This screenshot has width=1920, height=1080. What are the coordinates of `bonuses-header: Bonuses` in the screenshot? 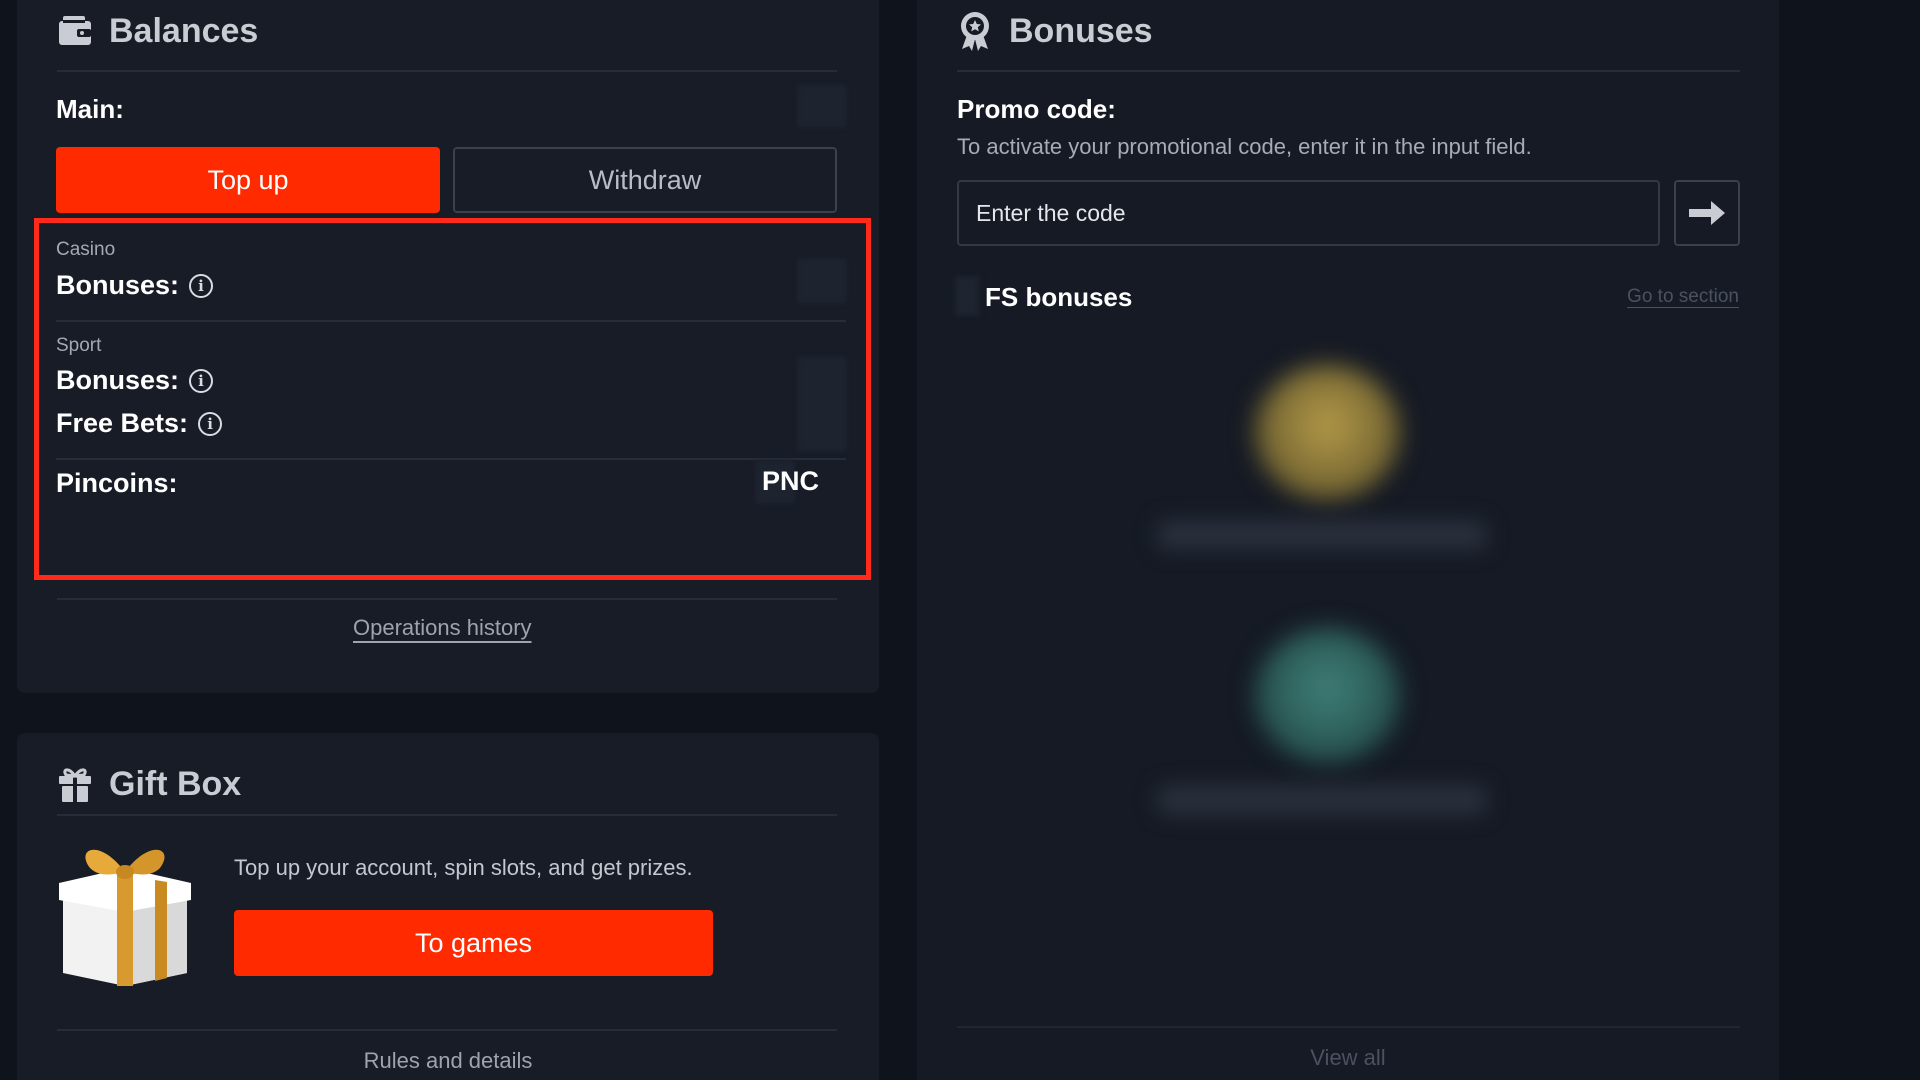 It's located at (1055, 31).